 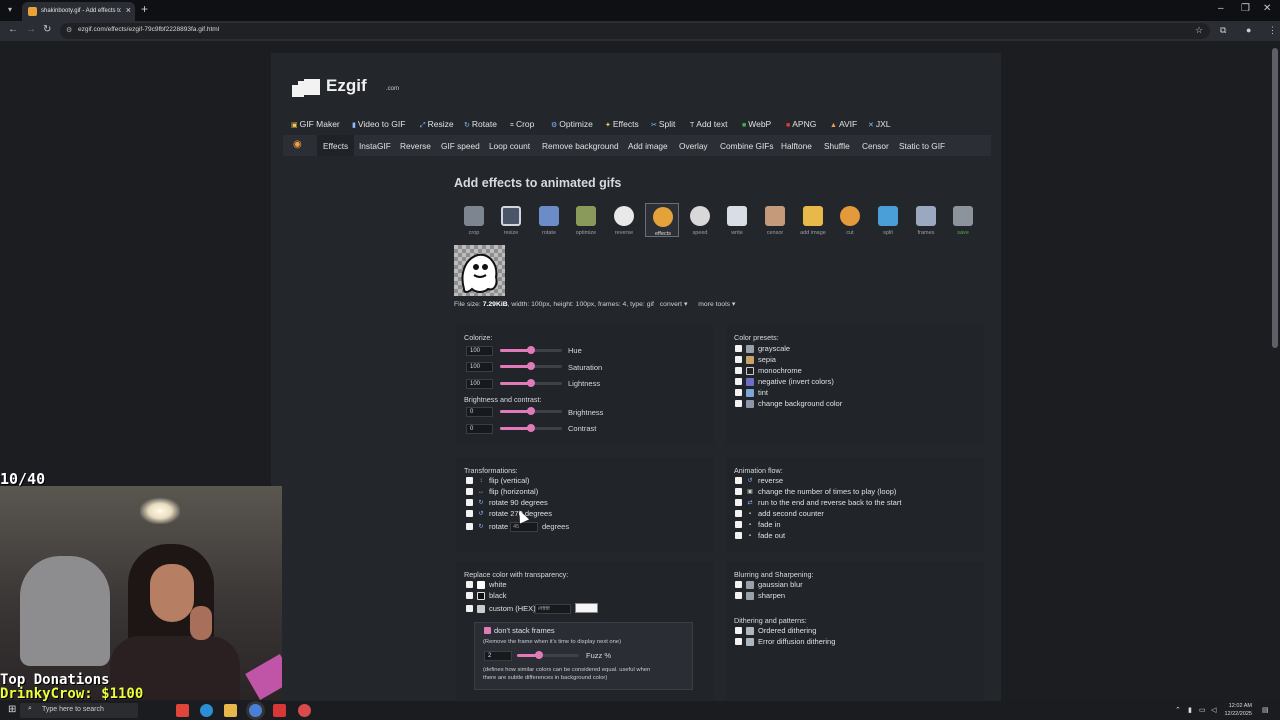 I want to click on nav-resize: ⤢ Resize, so click(x=437, y=124).